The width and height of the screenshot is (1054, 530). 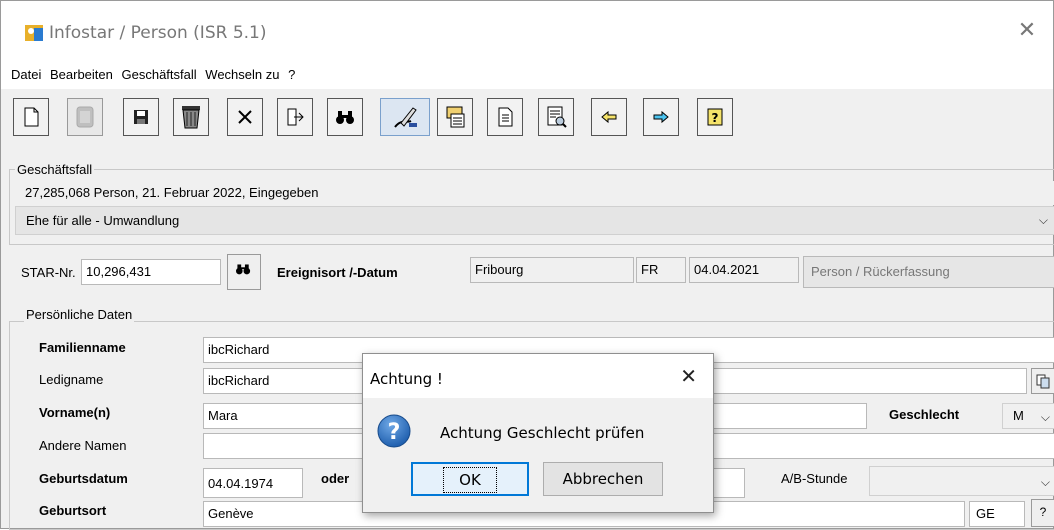 I want to click on copy-icon, so click(x=1043, y=381).